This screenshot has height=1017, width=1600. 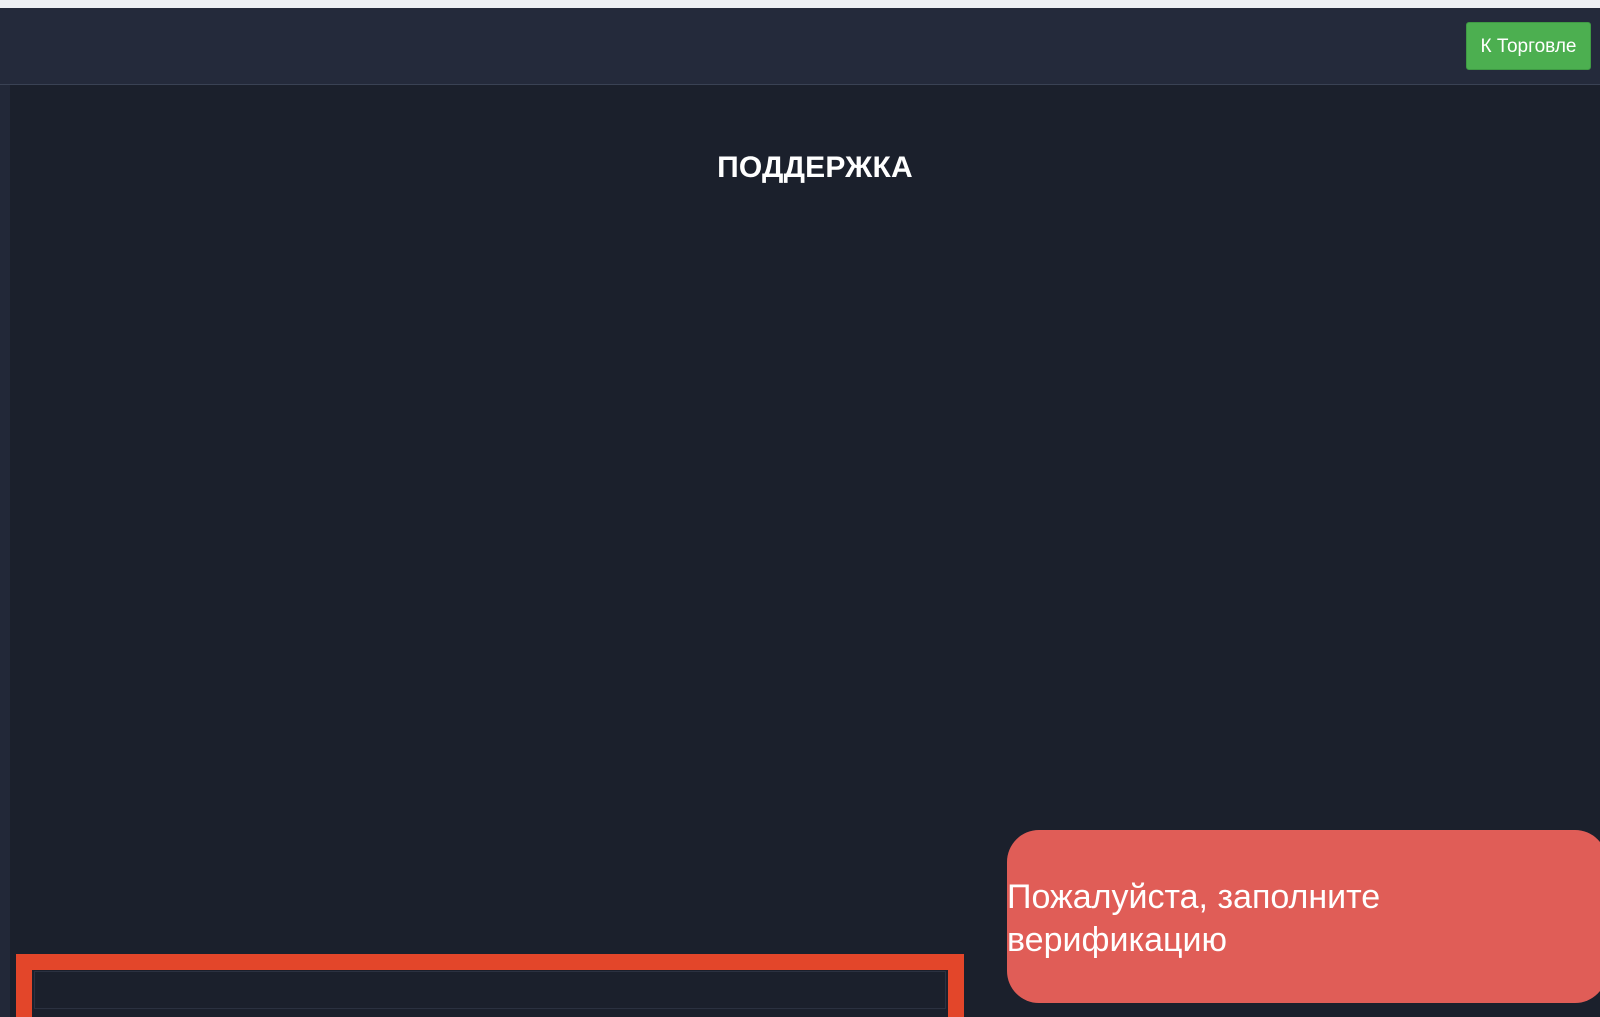 What do you see at coordinates (815, 167) in the screenshot?
I see `page-title: ПОДДЕРЖКА` at bounding box center [815, 167].